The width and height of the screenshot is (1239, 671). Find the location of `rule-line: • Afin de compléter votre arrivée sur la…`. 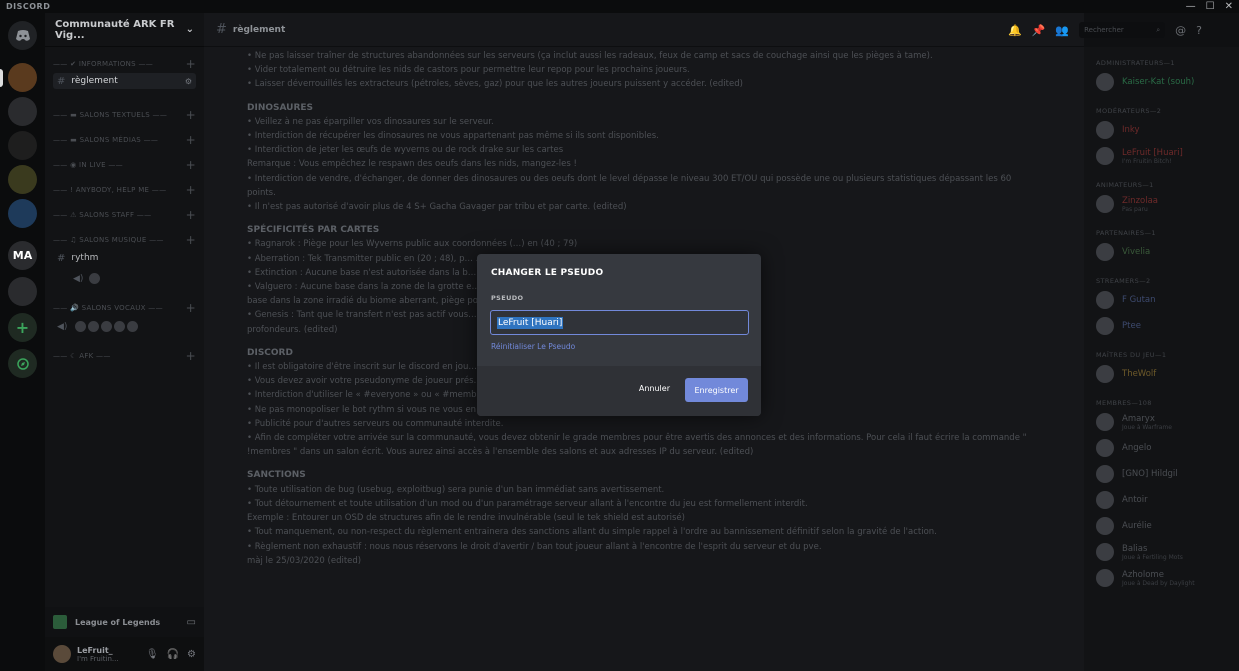

rule-line: • Afin de compléter votre arrivée sur la… is located at coordinates (637, 438).